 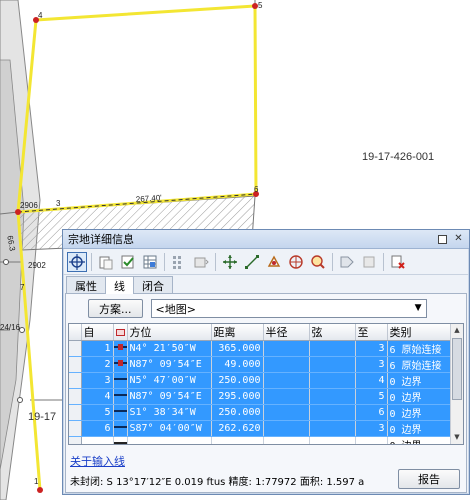 What do you see at coordinates (169, 332) in the screenshot?
I see `column-header-bearing: 方位` at bounding box center [169, 332].